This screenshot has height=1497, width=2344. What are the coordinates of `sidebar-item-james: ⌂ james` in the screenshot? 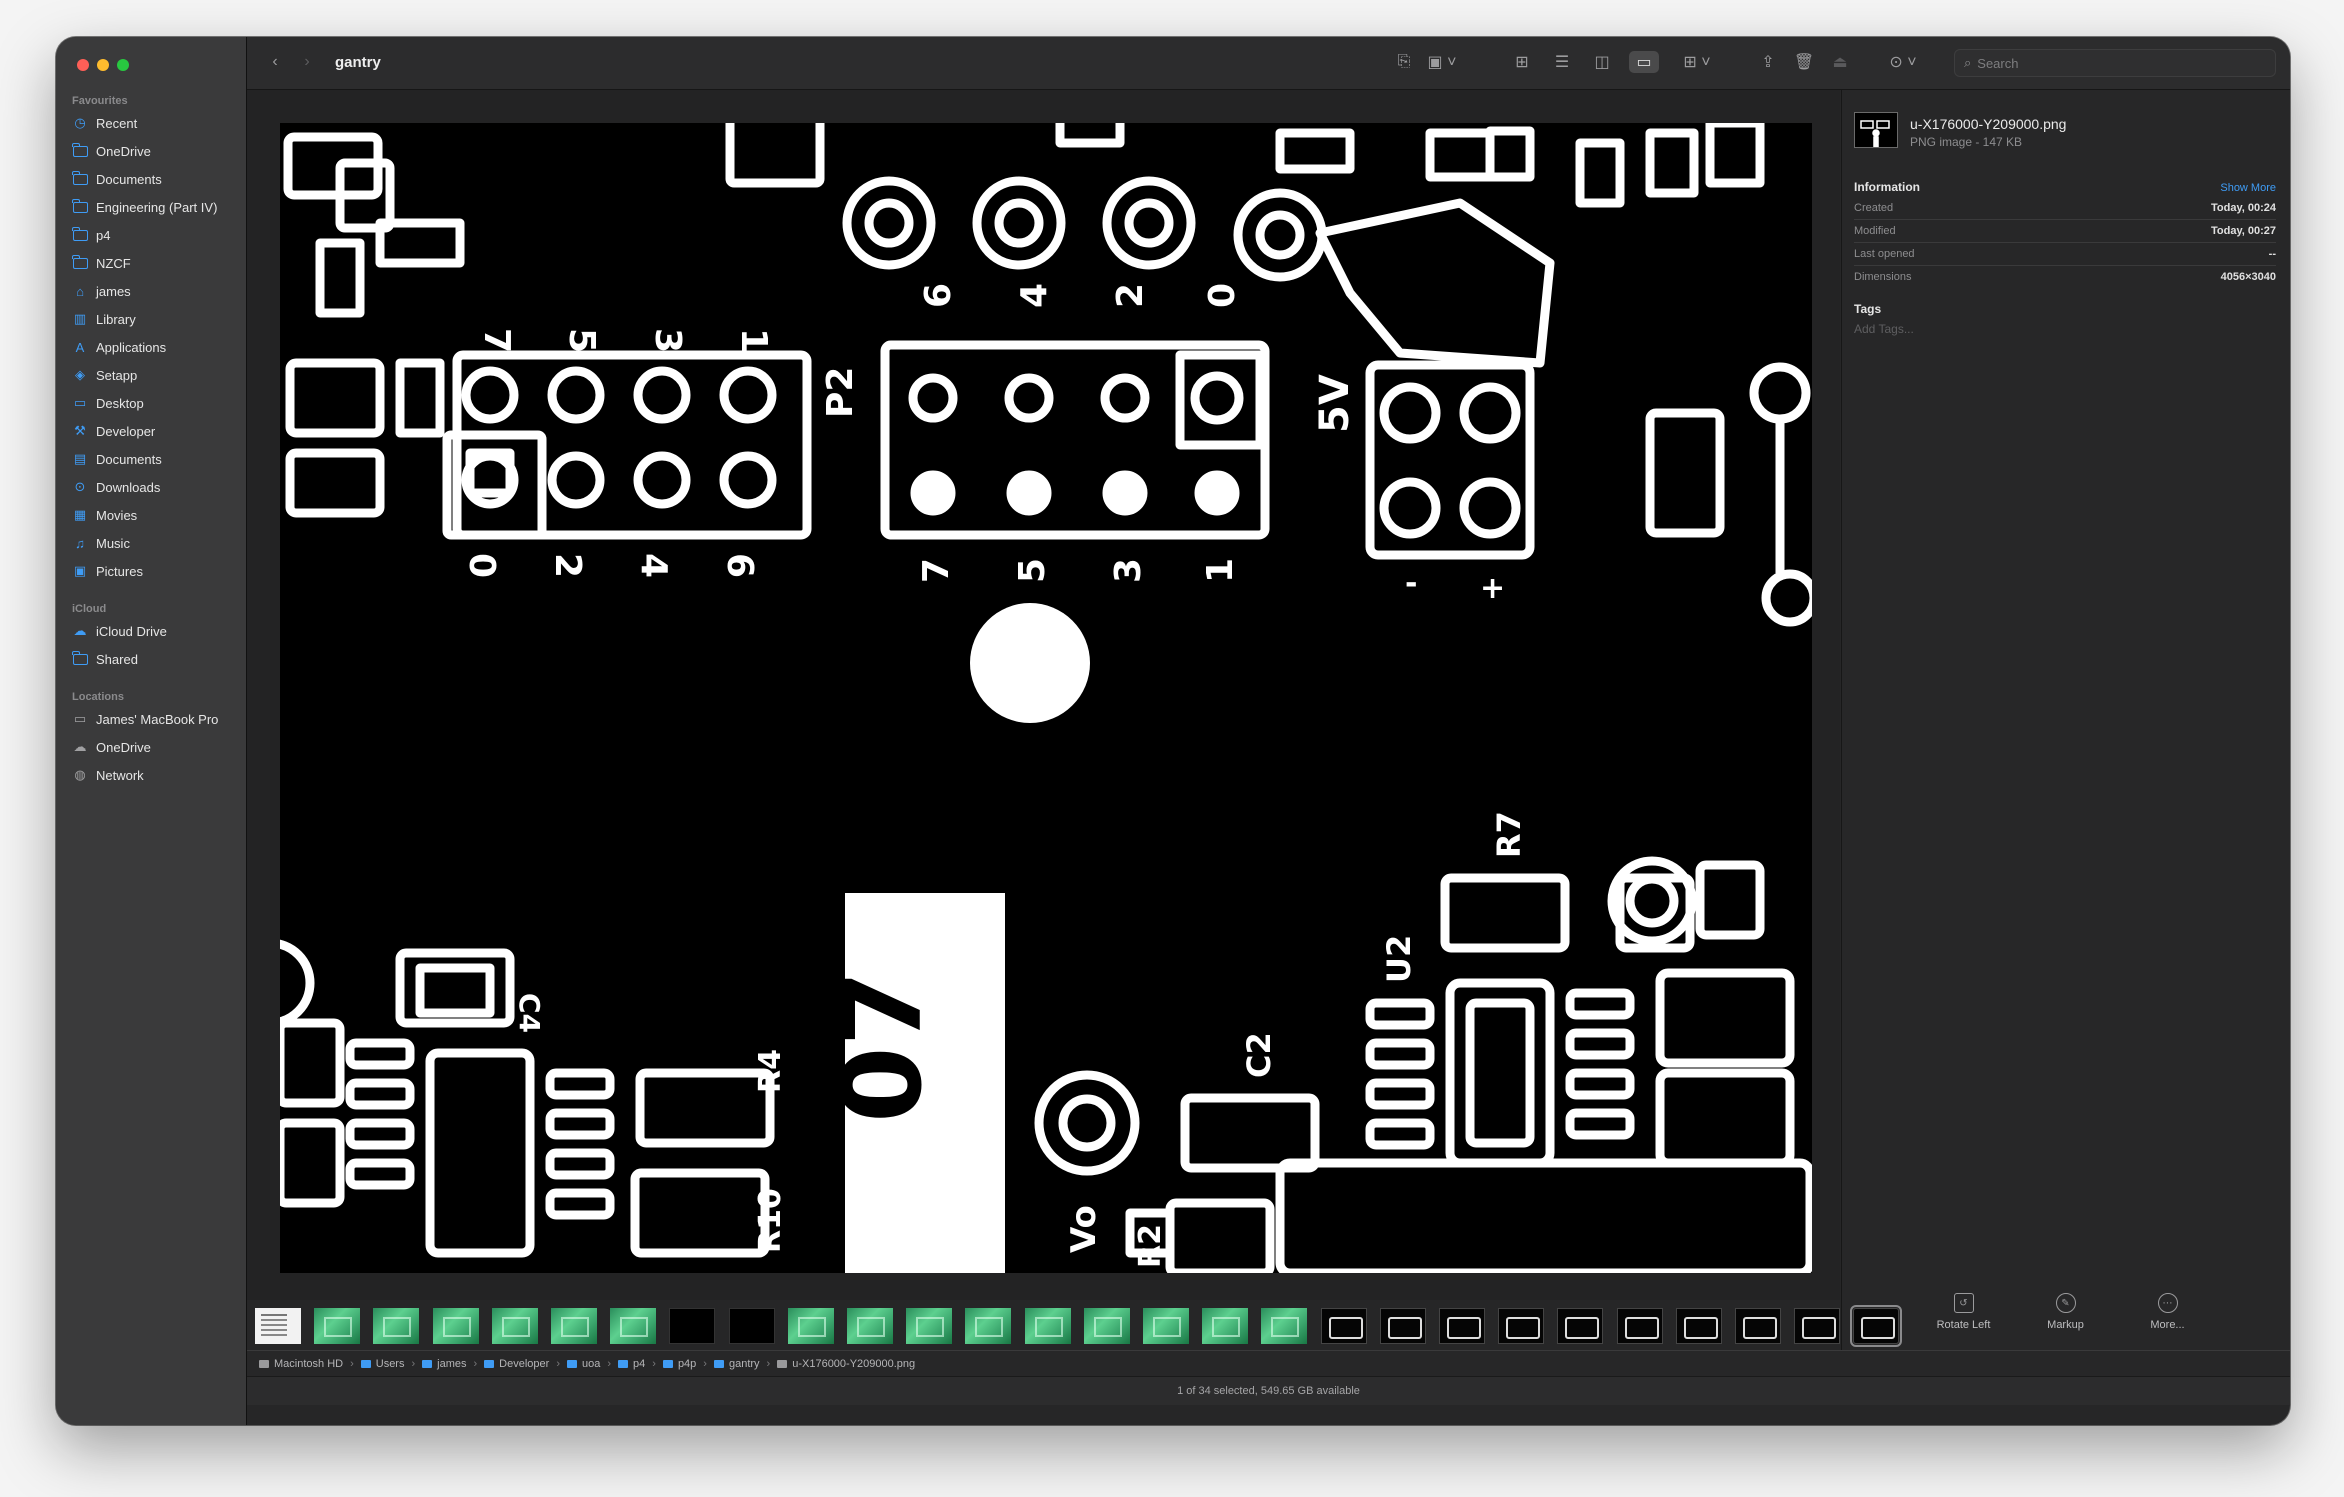 It's located at (157, 291).